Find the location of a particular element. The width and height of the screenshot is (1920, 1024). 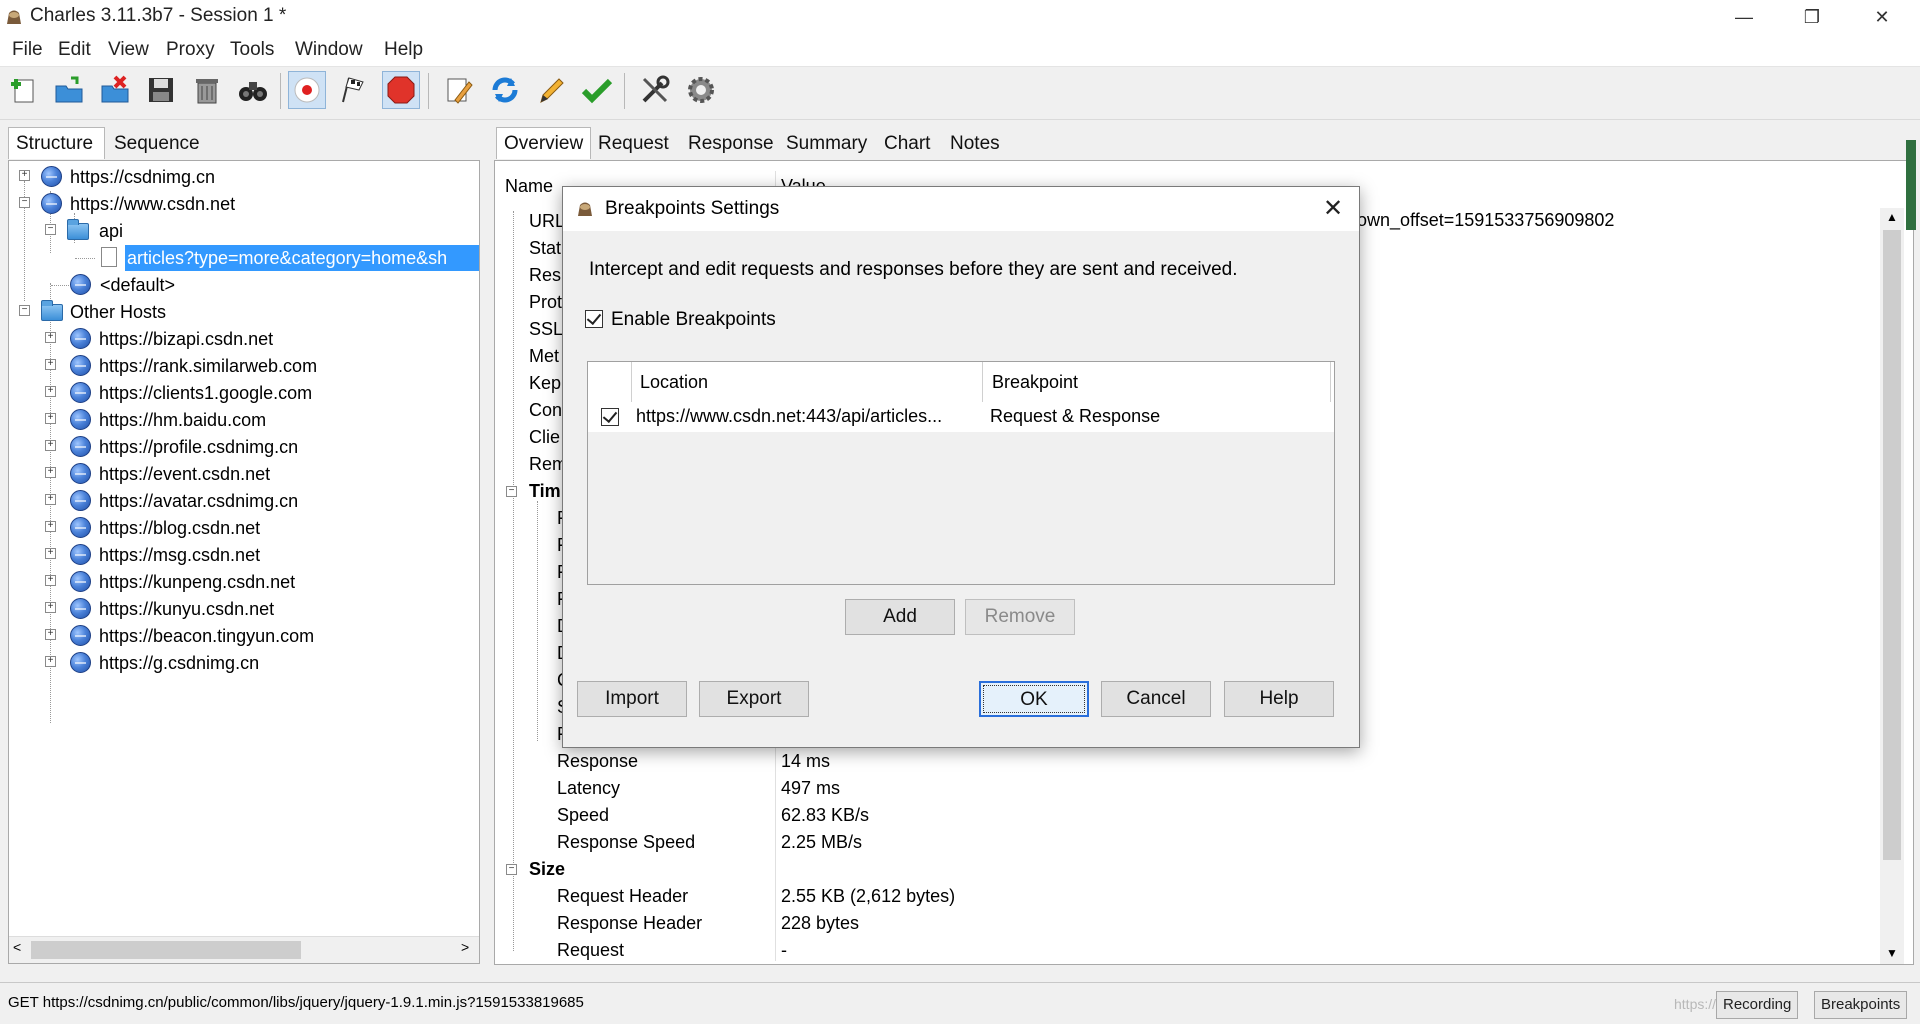

minimize-button: — is located at coordinates (1744, 17).